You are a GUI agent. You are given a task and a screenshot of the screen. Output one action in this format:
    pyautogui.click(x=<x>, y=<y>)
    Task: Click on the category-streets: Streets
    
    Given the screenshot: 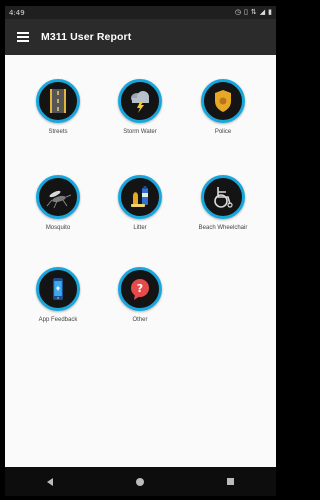 What is the action you would take?
    pyautogui.click(x=58, y=107)
    